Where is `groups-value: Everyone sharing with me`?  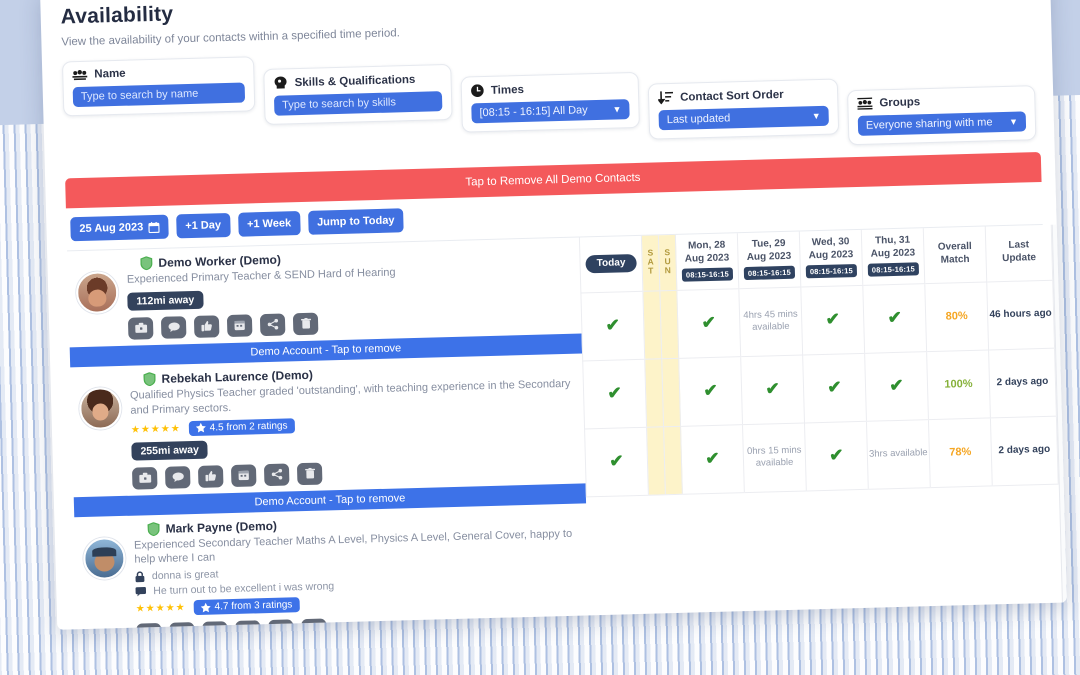 groups-value: Everyone sharing with me is located at coordinates (929, 124).